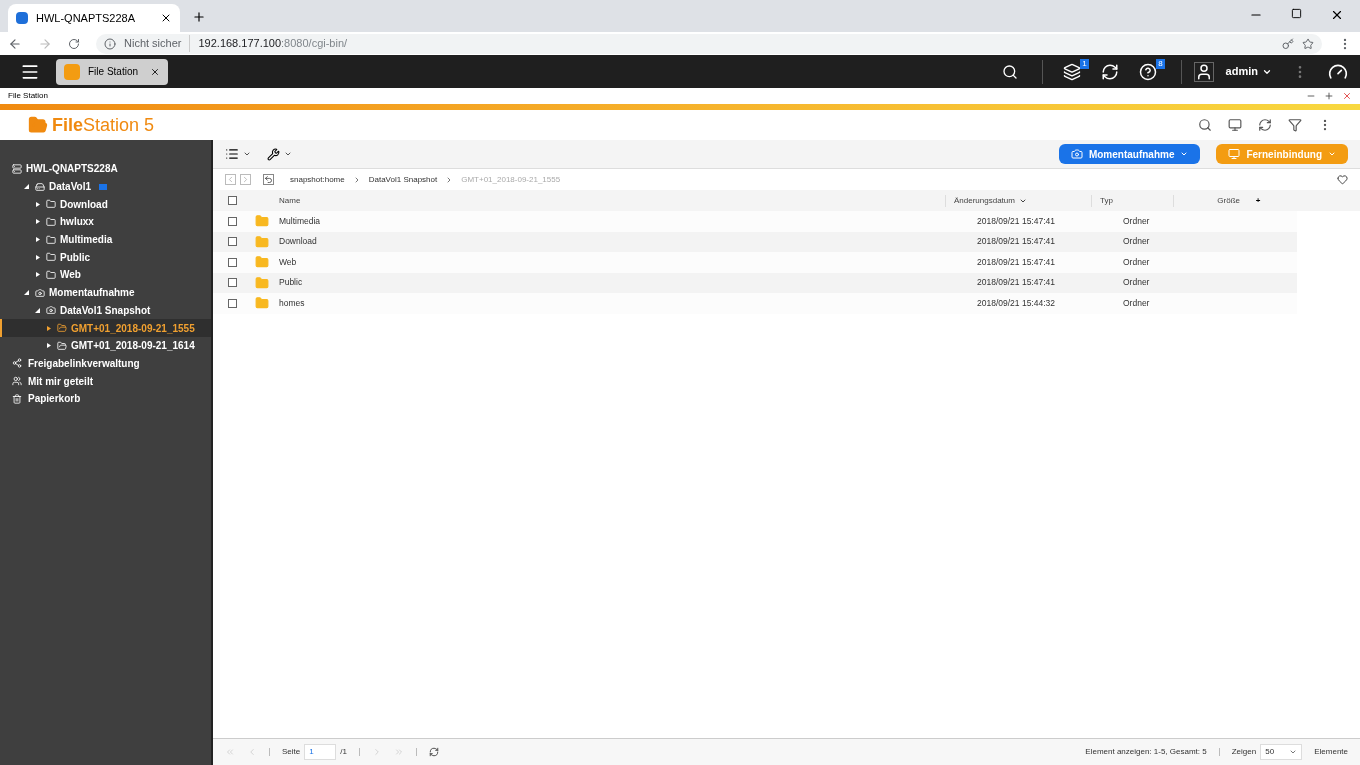 The image size is (1360, 765). I want to click on column-header: Name, so click(591, 200).